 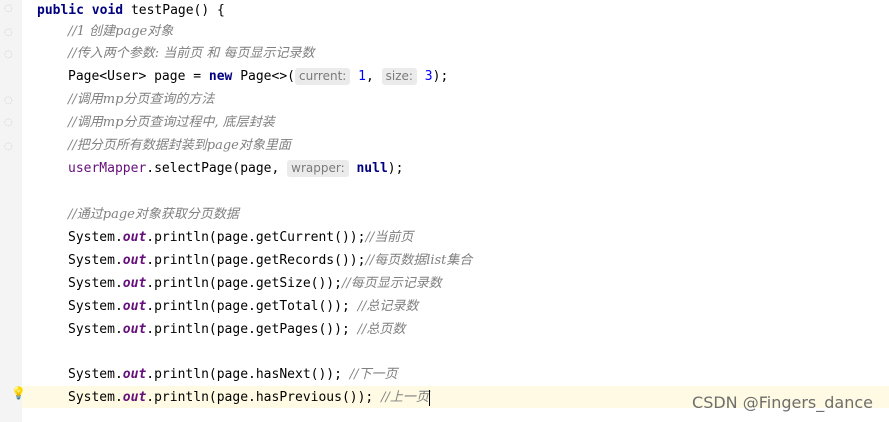 I want to click on lightbulb-icon: 💡, so click(x=18, y=393).